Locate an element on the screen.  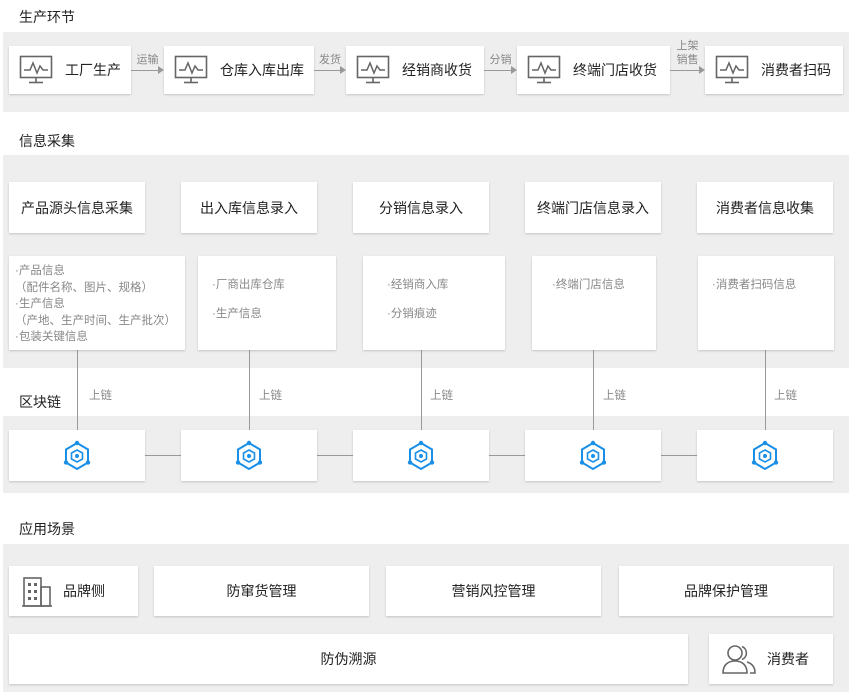
app-risk-control: 营销风控管理 is located at coordinates (493, 591).